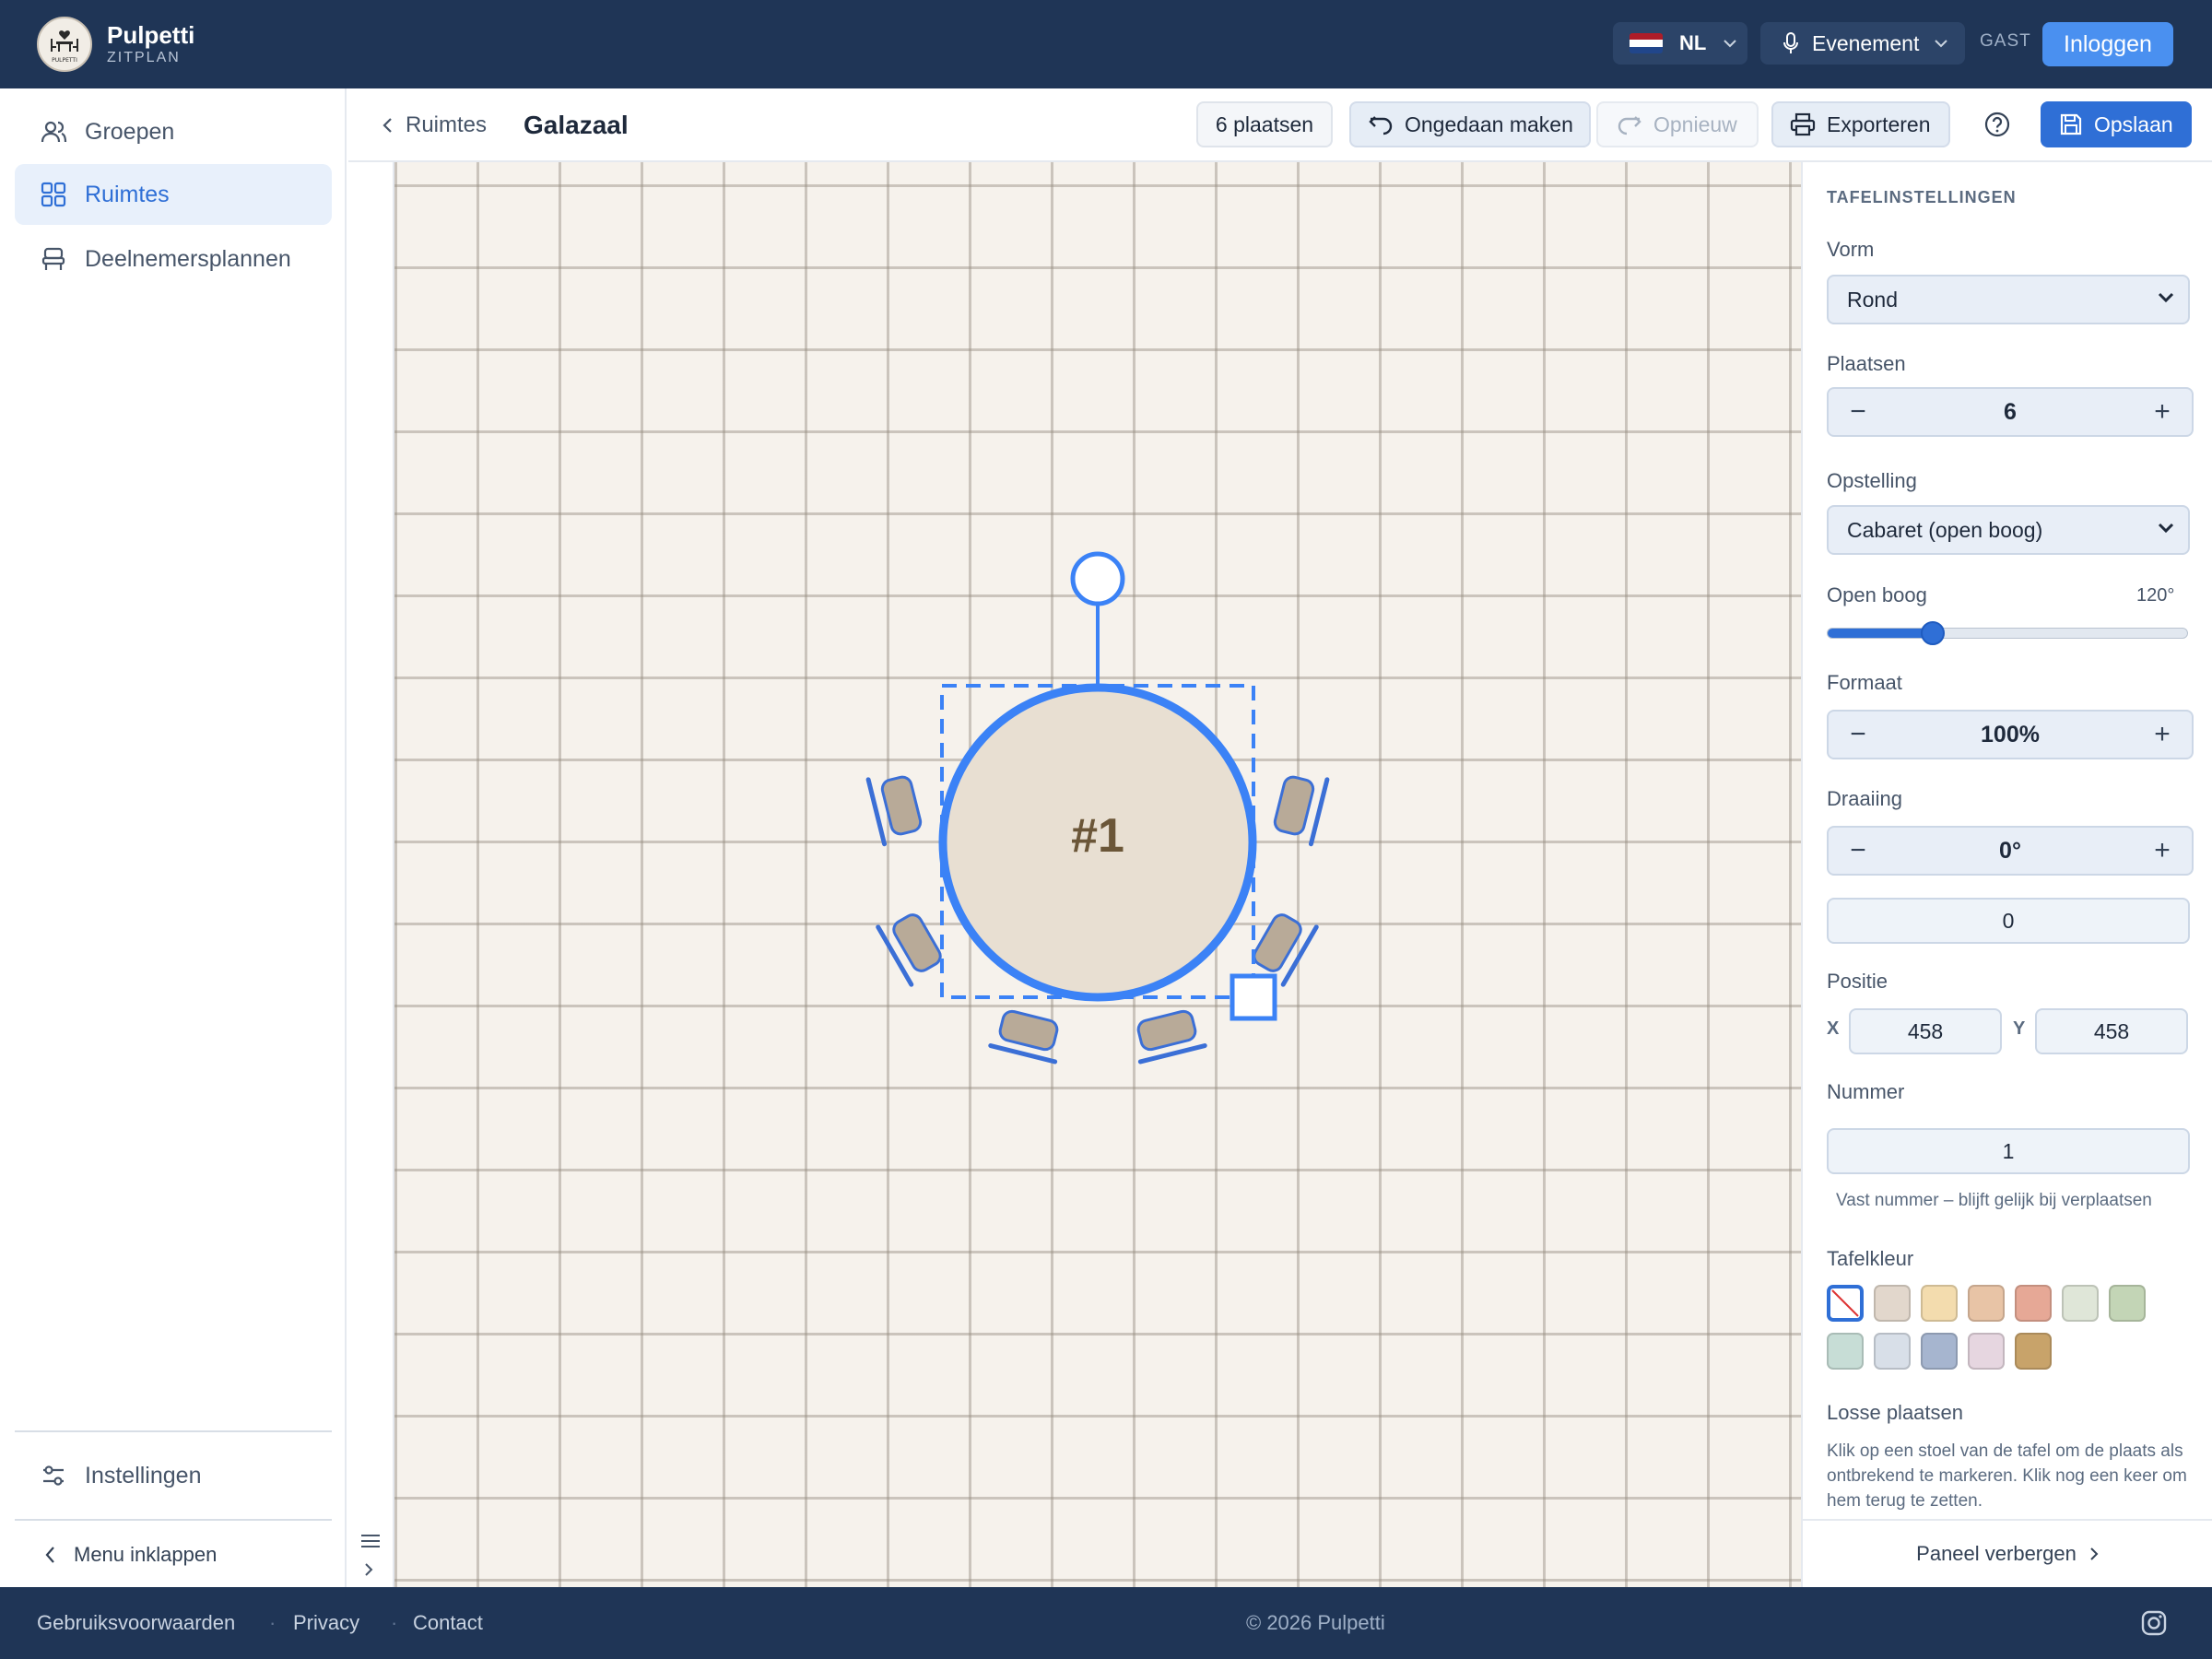 The width and height of the screenshot is (2212, 1659). I want to click on size-label: Formaat, so click(1864, 682).